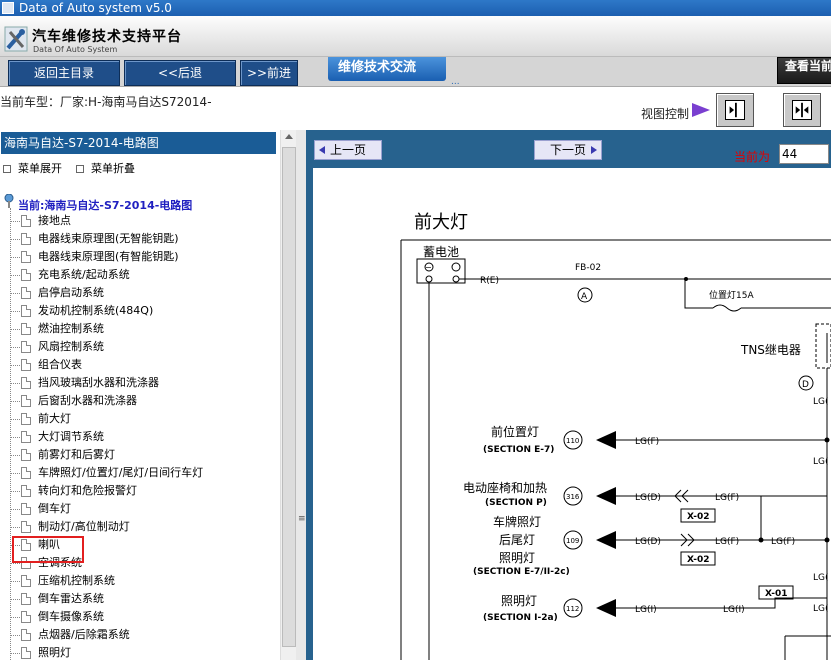  What do you see at coordinates (727, 542) in the screenshot?
I see `wire-lgf-label-3: LG(F)` at bounding box center [727, 542].